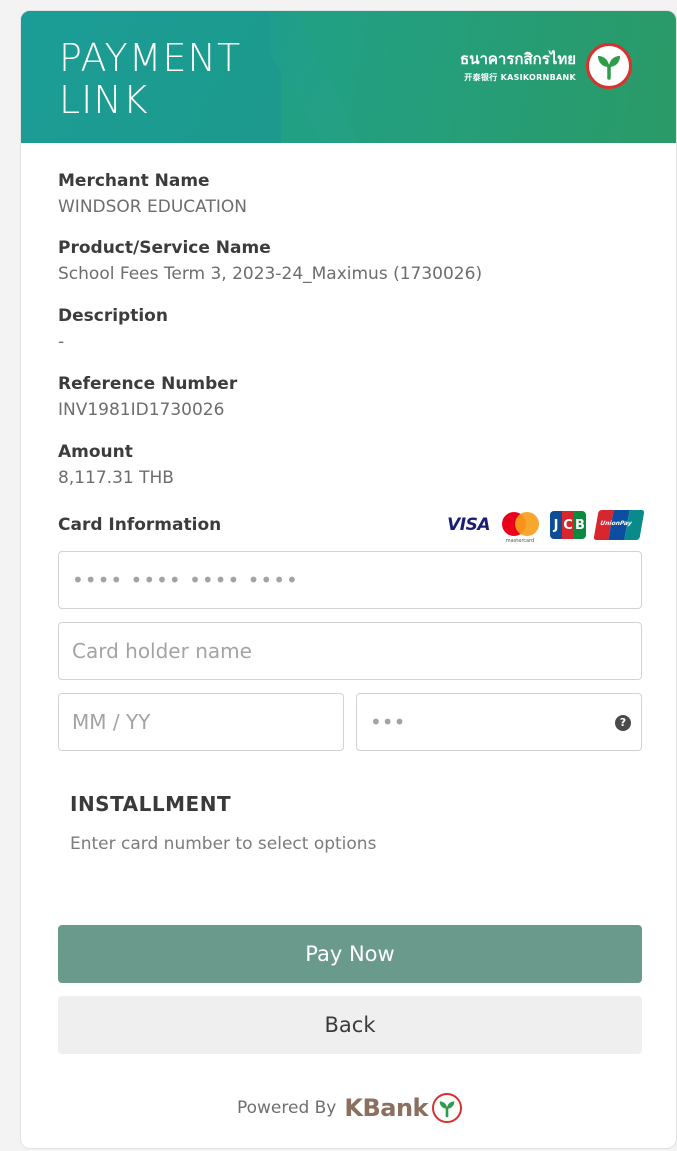 The width and height of the screenshot is (677, 1151). I want to click on installment-hint: Enter card number to select options, so click(223, 844).